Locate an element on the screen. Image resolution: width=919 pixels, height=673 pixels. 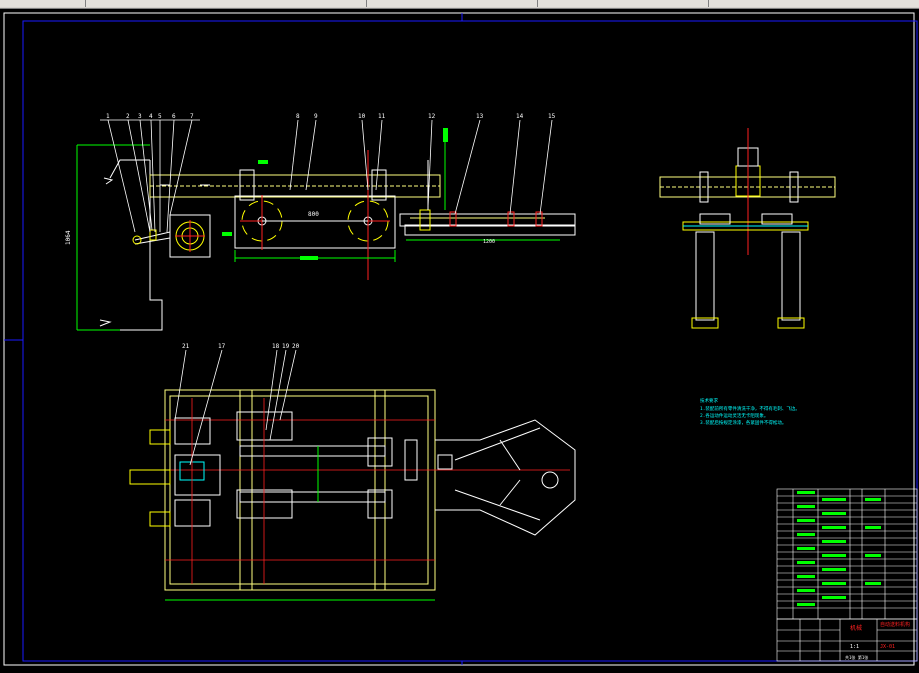
title-drawing-no: JX-01 is located at coordinates (887, 647).